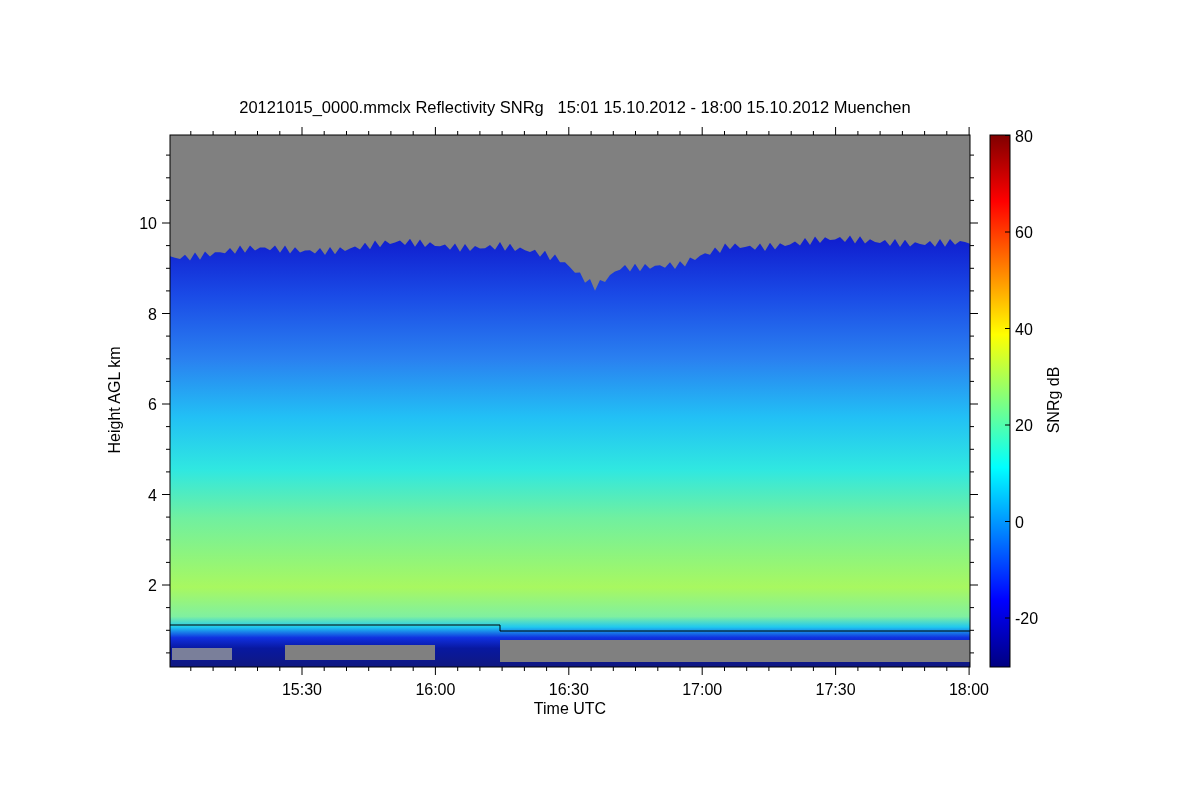 The height and width of the screenshot is (800, 1200). What do you see at coordinates (435, 689) in the screenshot?
I see `x-tick-label: 16:00` at bounding box center [435, 689].